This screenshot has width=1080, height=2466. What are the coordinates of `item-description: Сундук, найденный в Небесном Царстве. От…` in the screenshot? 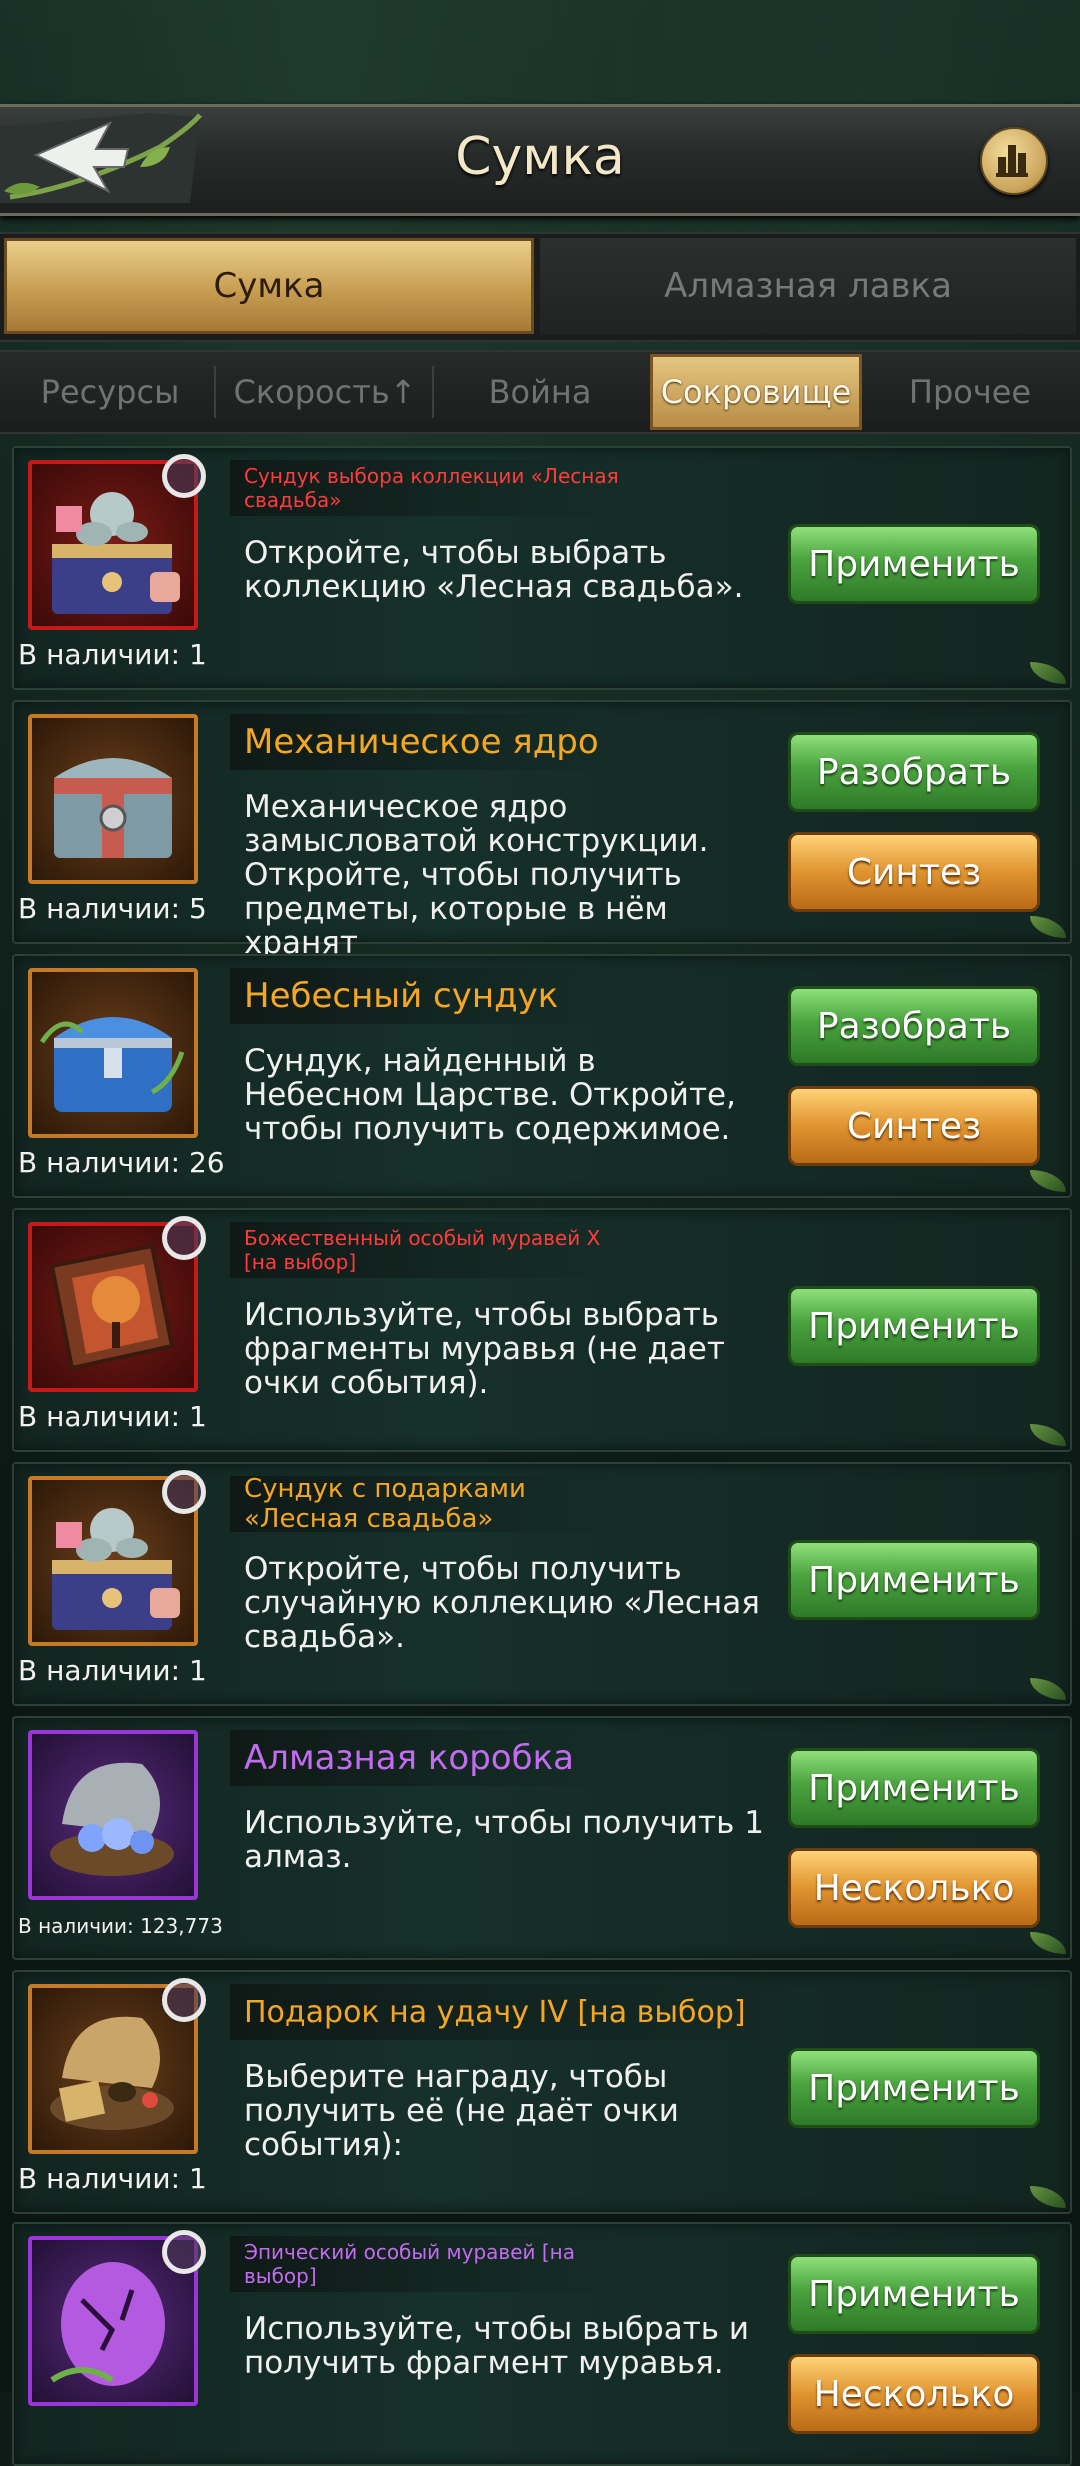 It's located at (490, 1095).